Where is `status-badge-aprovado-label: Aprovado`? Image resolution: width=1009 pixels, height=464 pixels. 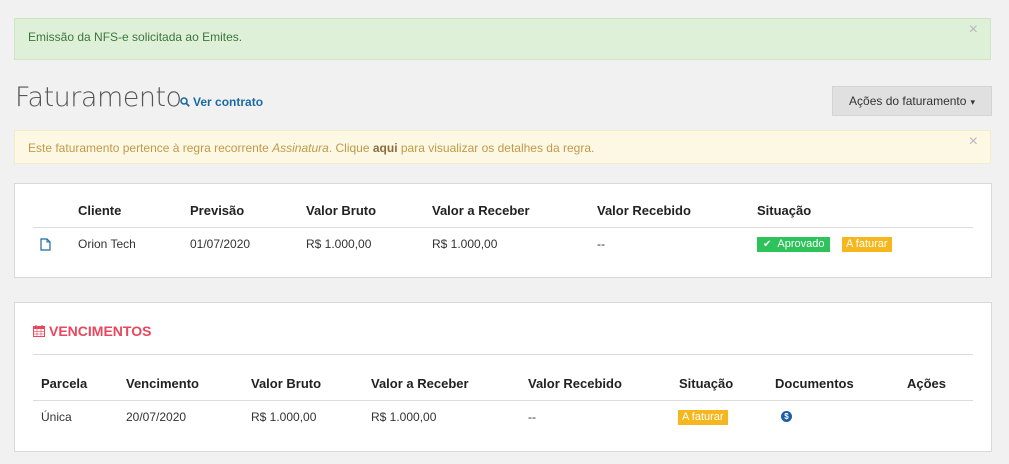 status-badge-aprovado-label: Aprovado is located at coordinates (801, 244).